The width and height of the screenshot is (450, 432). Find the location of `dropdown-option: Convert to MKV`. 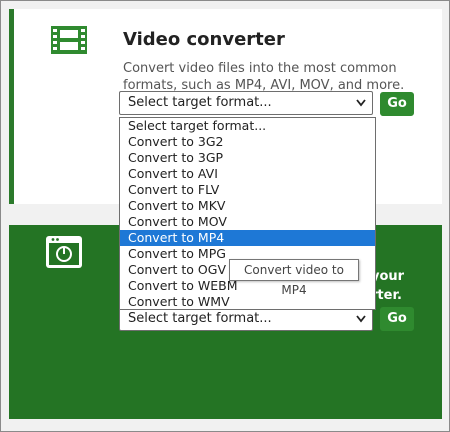

dropdown-option: Convert to MKV is located at coordinates (247, 206).